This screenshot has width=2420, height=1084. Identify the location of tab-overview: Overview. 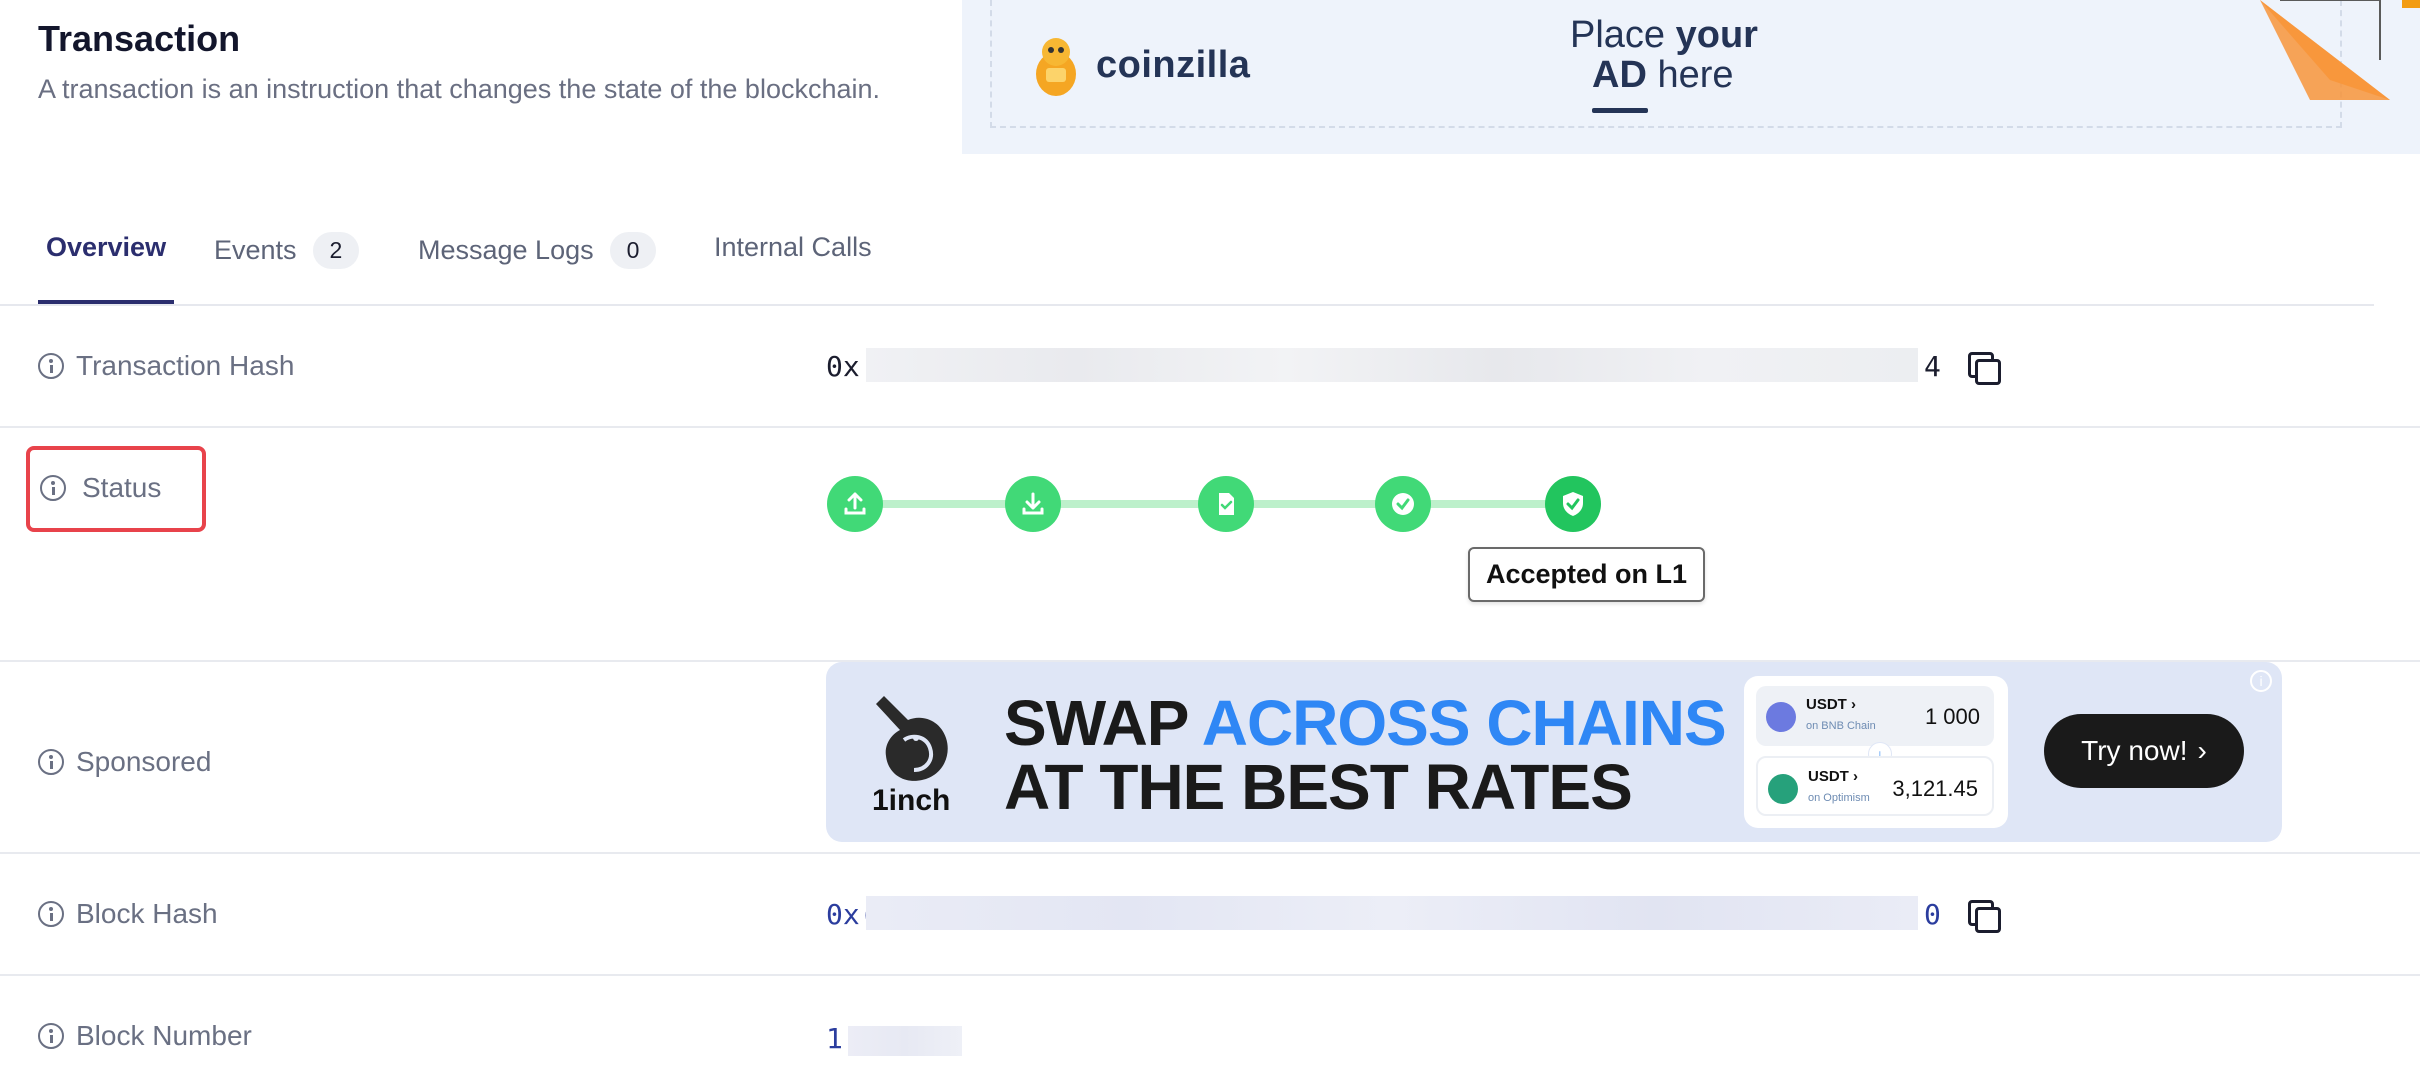
(106, 247).